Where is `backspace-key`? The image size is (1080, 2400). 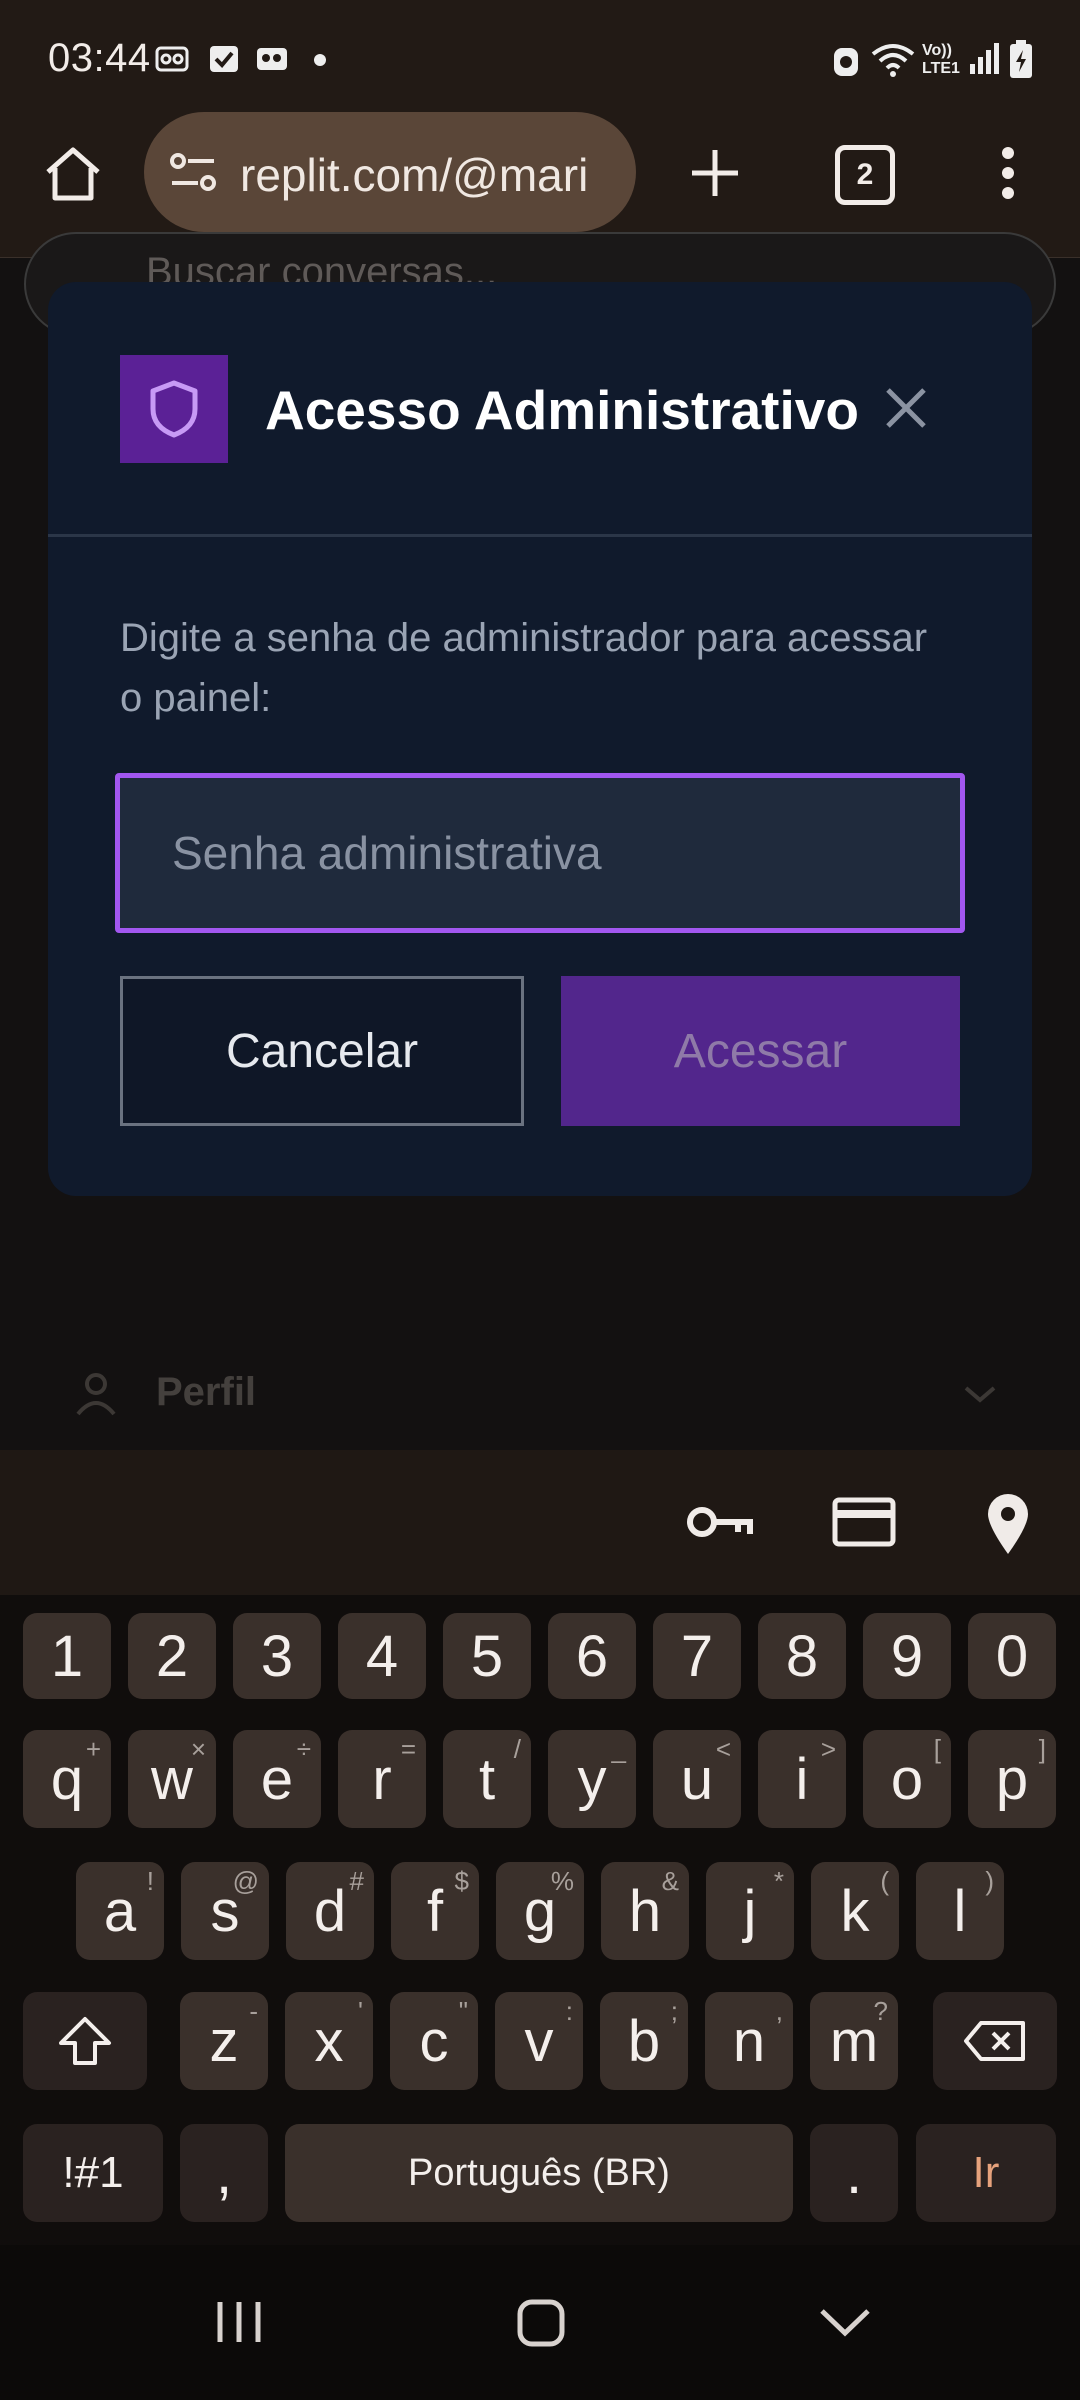
backspace-key is located at coordinates (995, 2041).